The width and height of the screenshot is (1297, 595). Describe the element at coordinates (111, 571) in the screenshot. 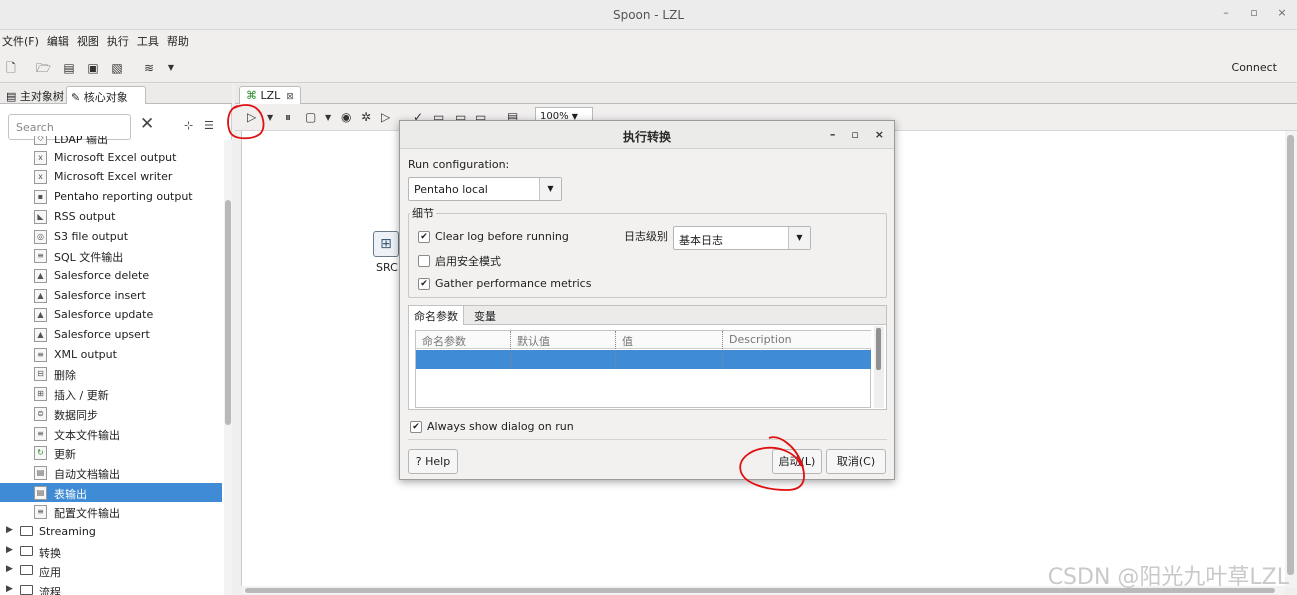

I see `folder-application: ▶ 应用` at that location.